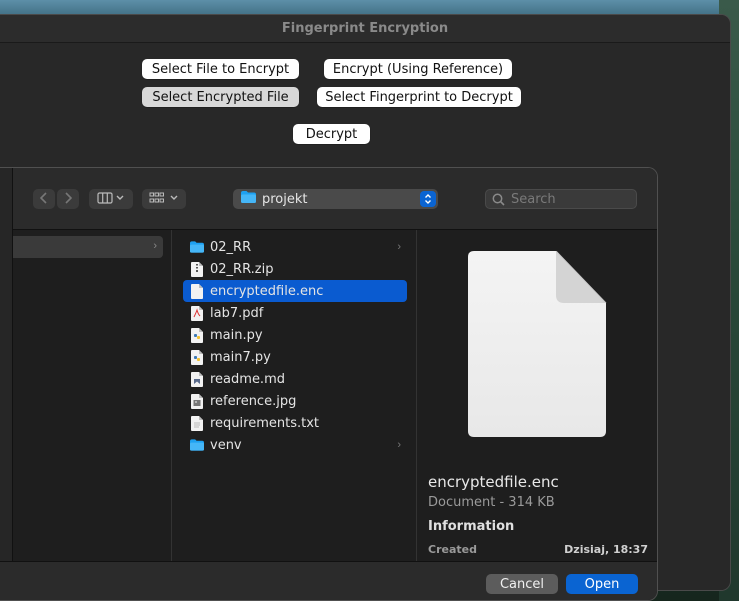 The height and width of the screenshot is (601, 739). What do you see at coordinates (295, 379) in the screenshot?
I see `file-row: readme.md` at bounding box center [295, 379].